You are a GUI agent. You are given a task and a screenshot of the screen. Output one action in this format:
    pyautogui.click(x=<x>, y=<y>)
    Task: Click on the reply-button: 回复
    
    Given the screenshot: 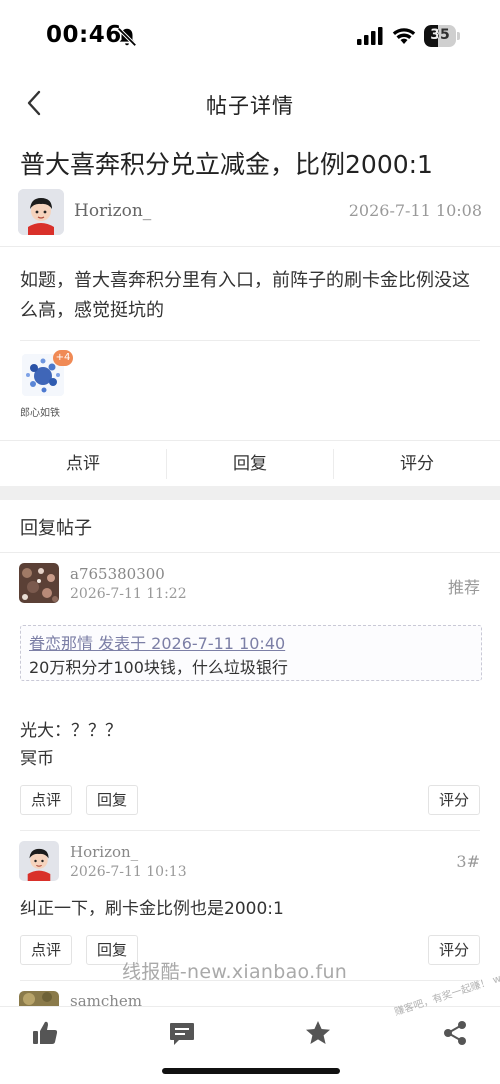 What is the action you would take?
    pyautogui.click(x=250, y=464)
    